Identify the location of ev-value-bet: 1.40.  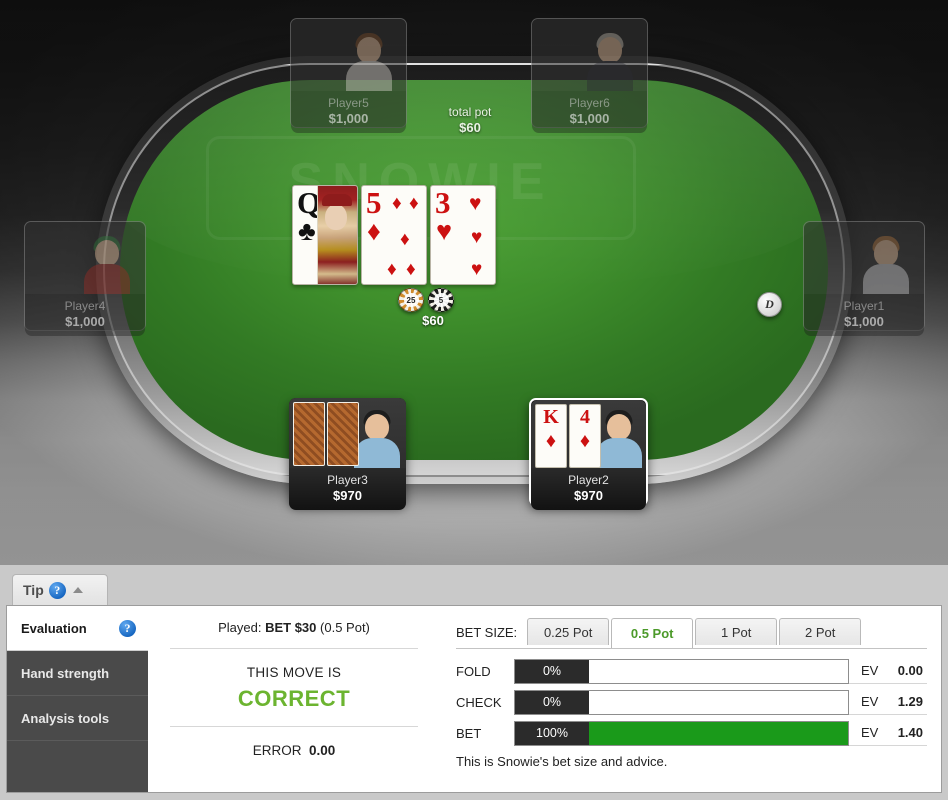
(910, 732).